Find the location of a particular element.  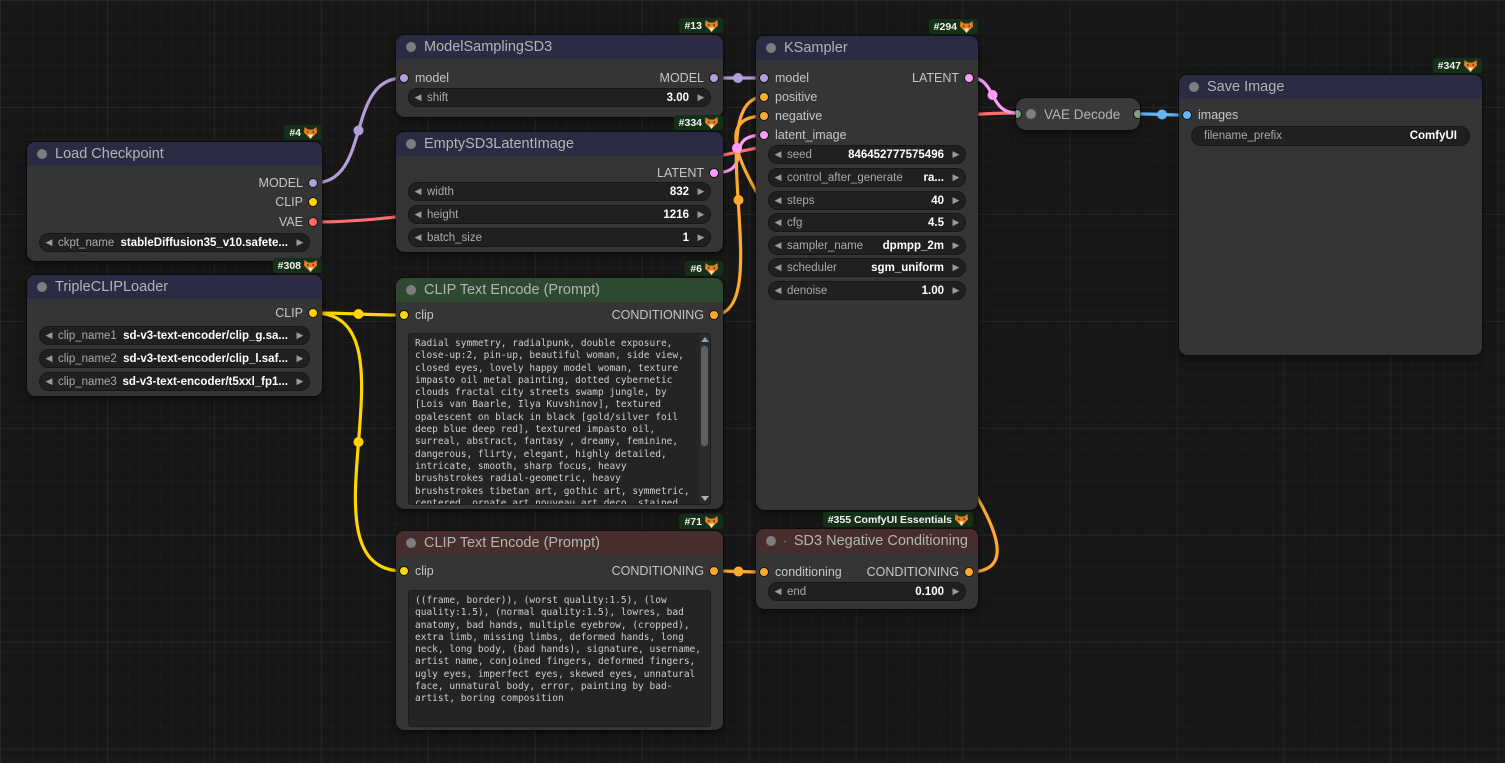

images-input-port is located at coordinates (1186, 115).